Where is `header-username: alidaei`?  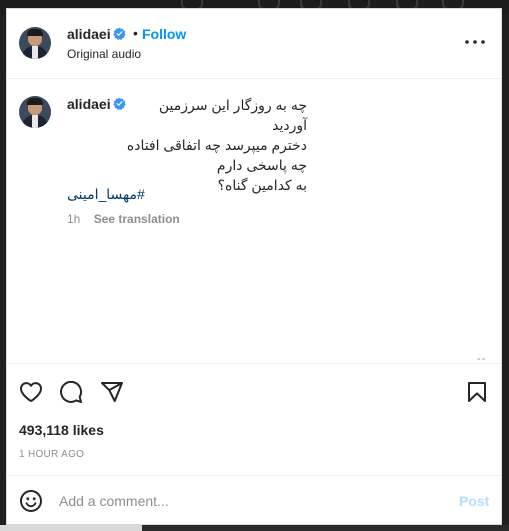 header-username: alidaei is located at coordinates (89, 34).